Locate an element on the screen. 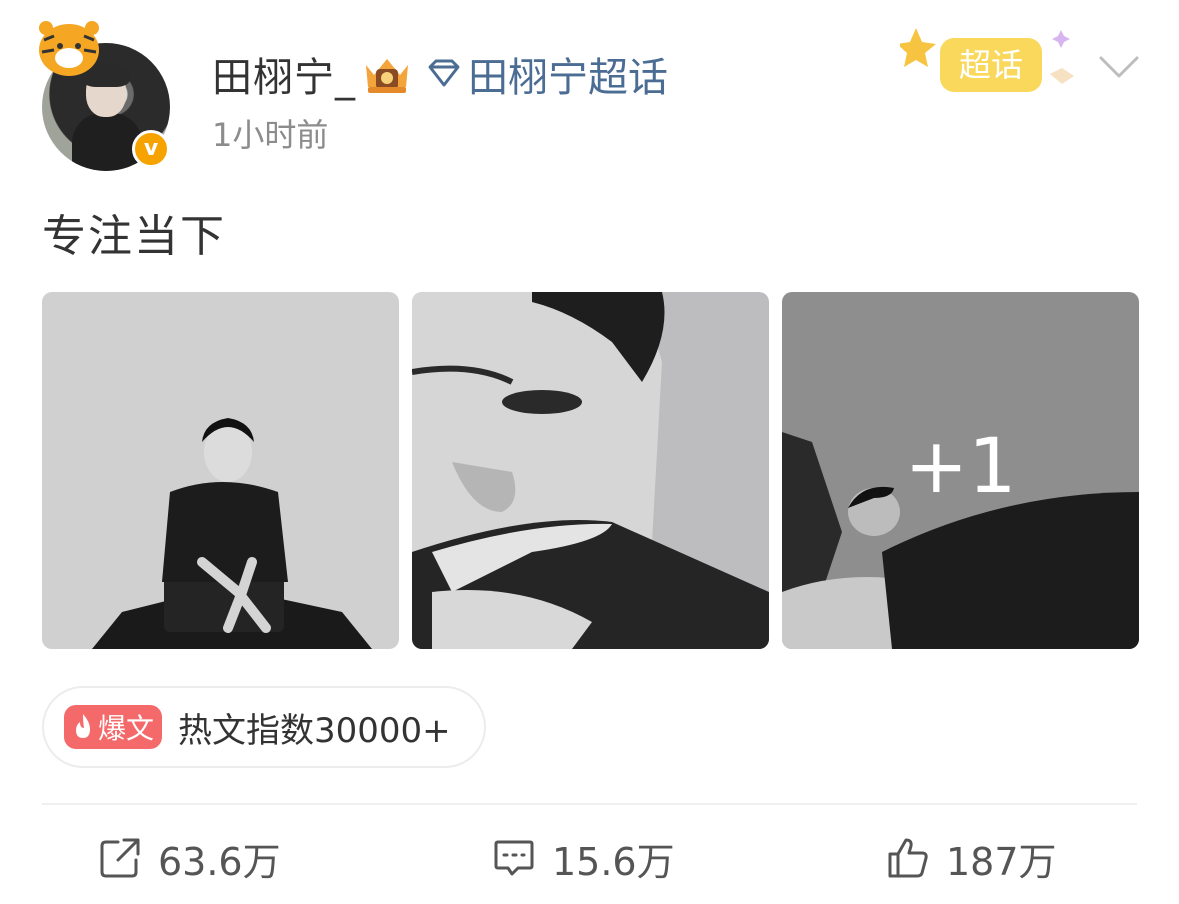  chaohua-badge: 超话 is located at coordinates (992, 62).